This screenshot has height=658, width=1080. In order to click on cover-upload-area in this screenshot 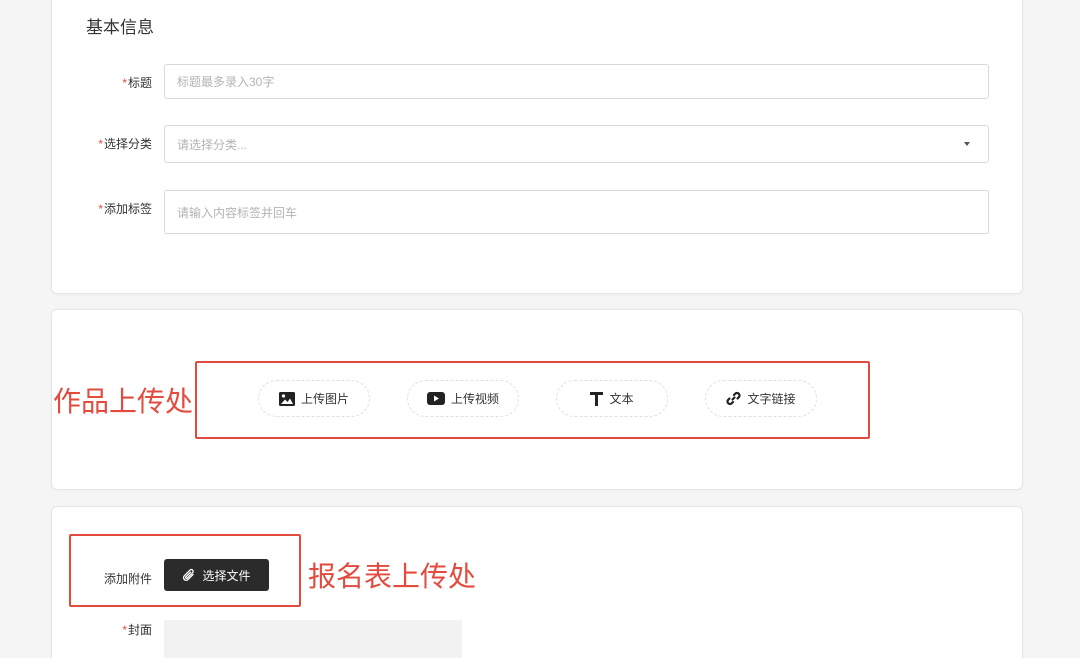, I will do `click(313, 639)`.